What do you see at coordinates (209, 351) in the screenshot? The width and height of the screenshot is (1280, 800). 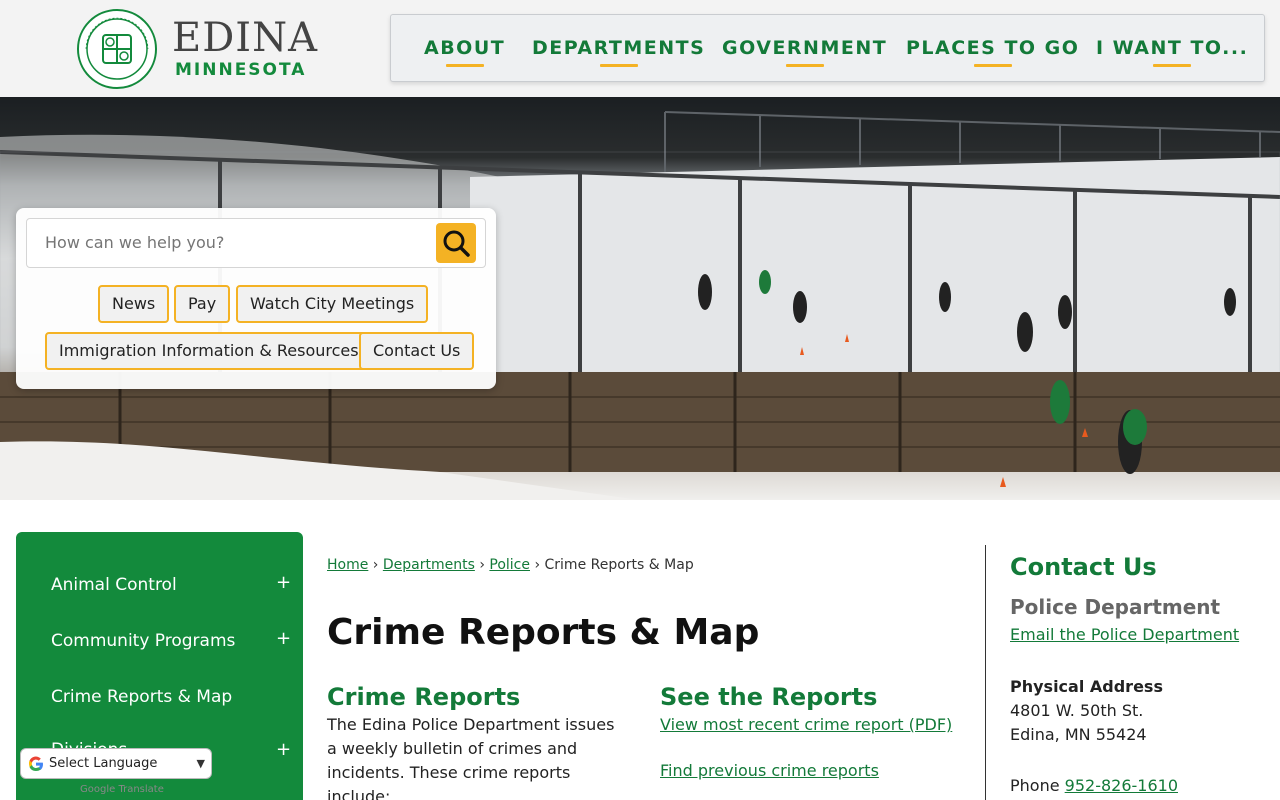 I see `quick-link-immigration: Immigration Information & Resources` at bounding box center [209, 351].